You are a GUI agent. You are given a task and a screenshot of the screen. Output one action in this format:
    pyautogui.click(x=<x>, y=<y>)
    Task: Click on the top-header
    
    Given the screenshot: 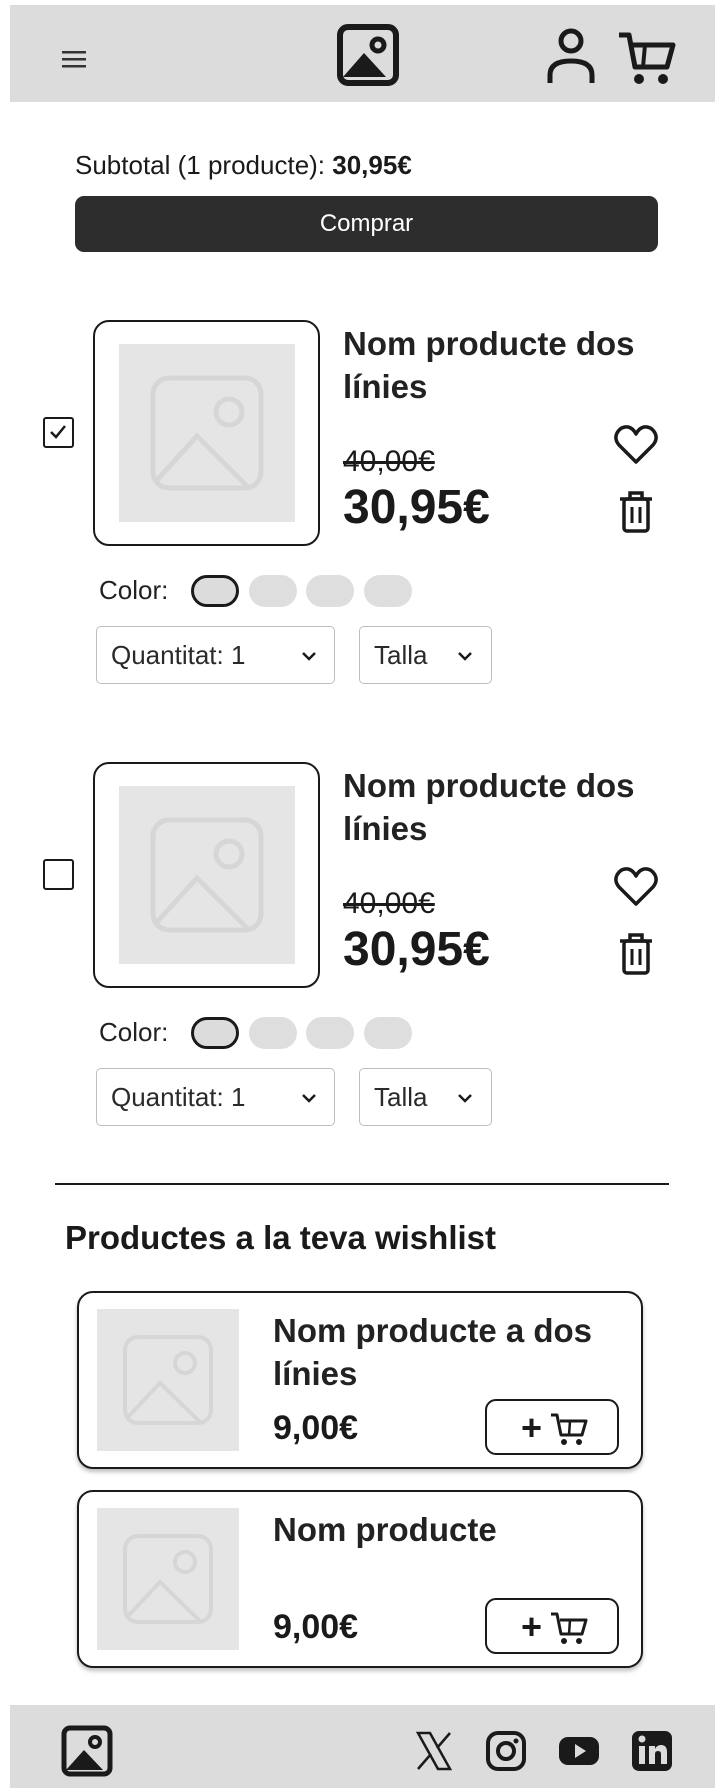 What is the action you would take?
    pyautogui.click(x=362, y=53)
    